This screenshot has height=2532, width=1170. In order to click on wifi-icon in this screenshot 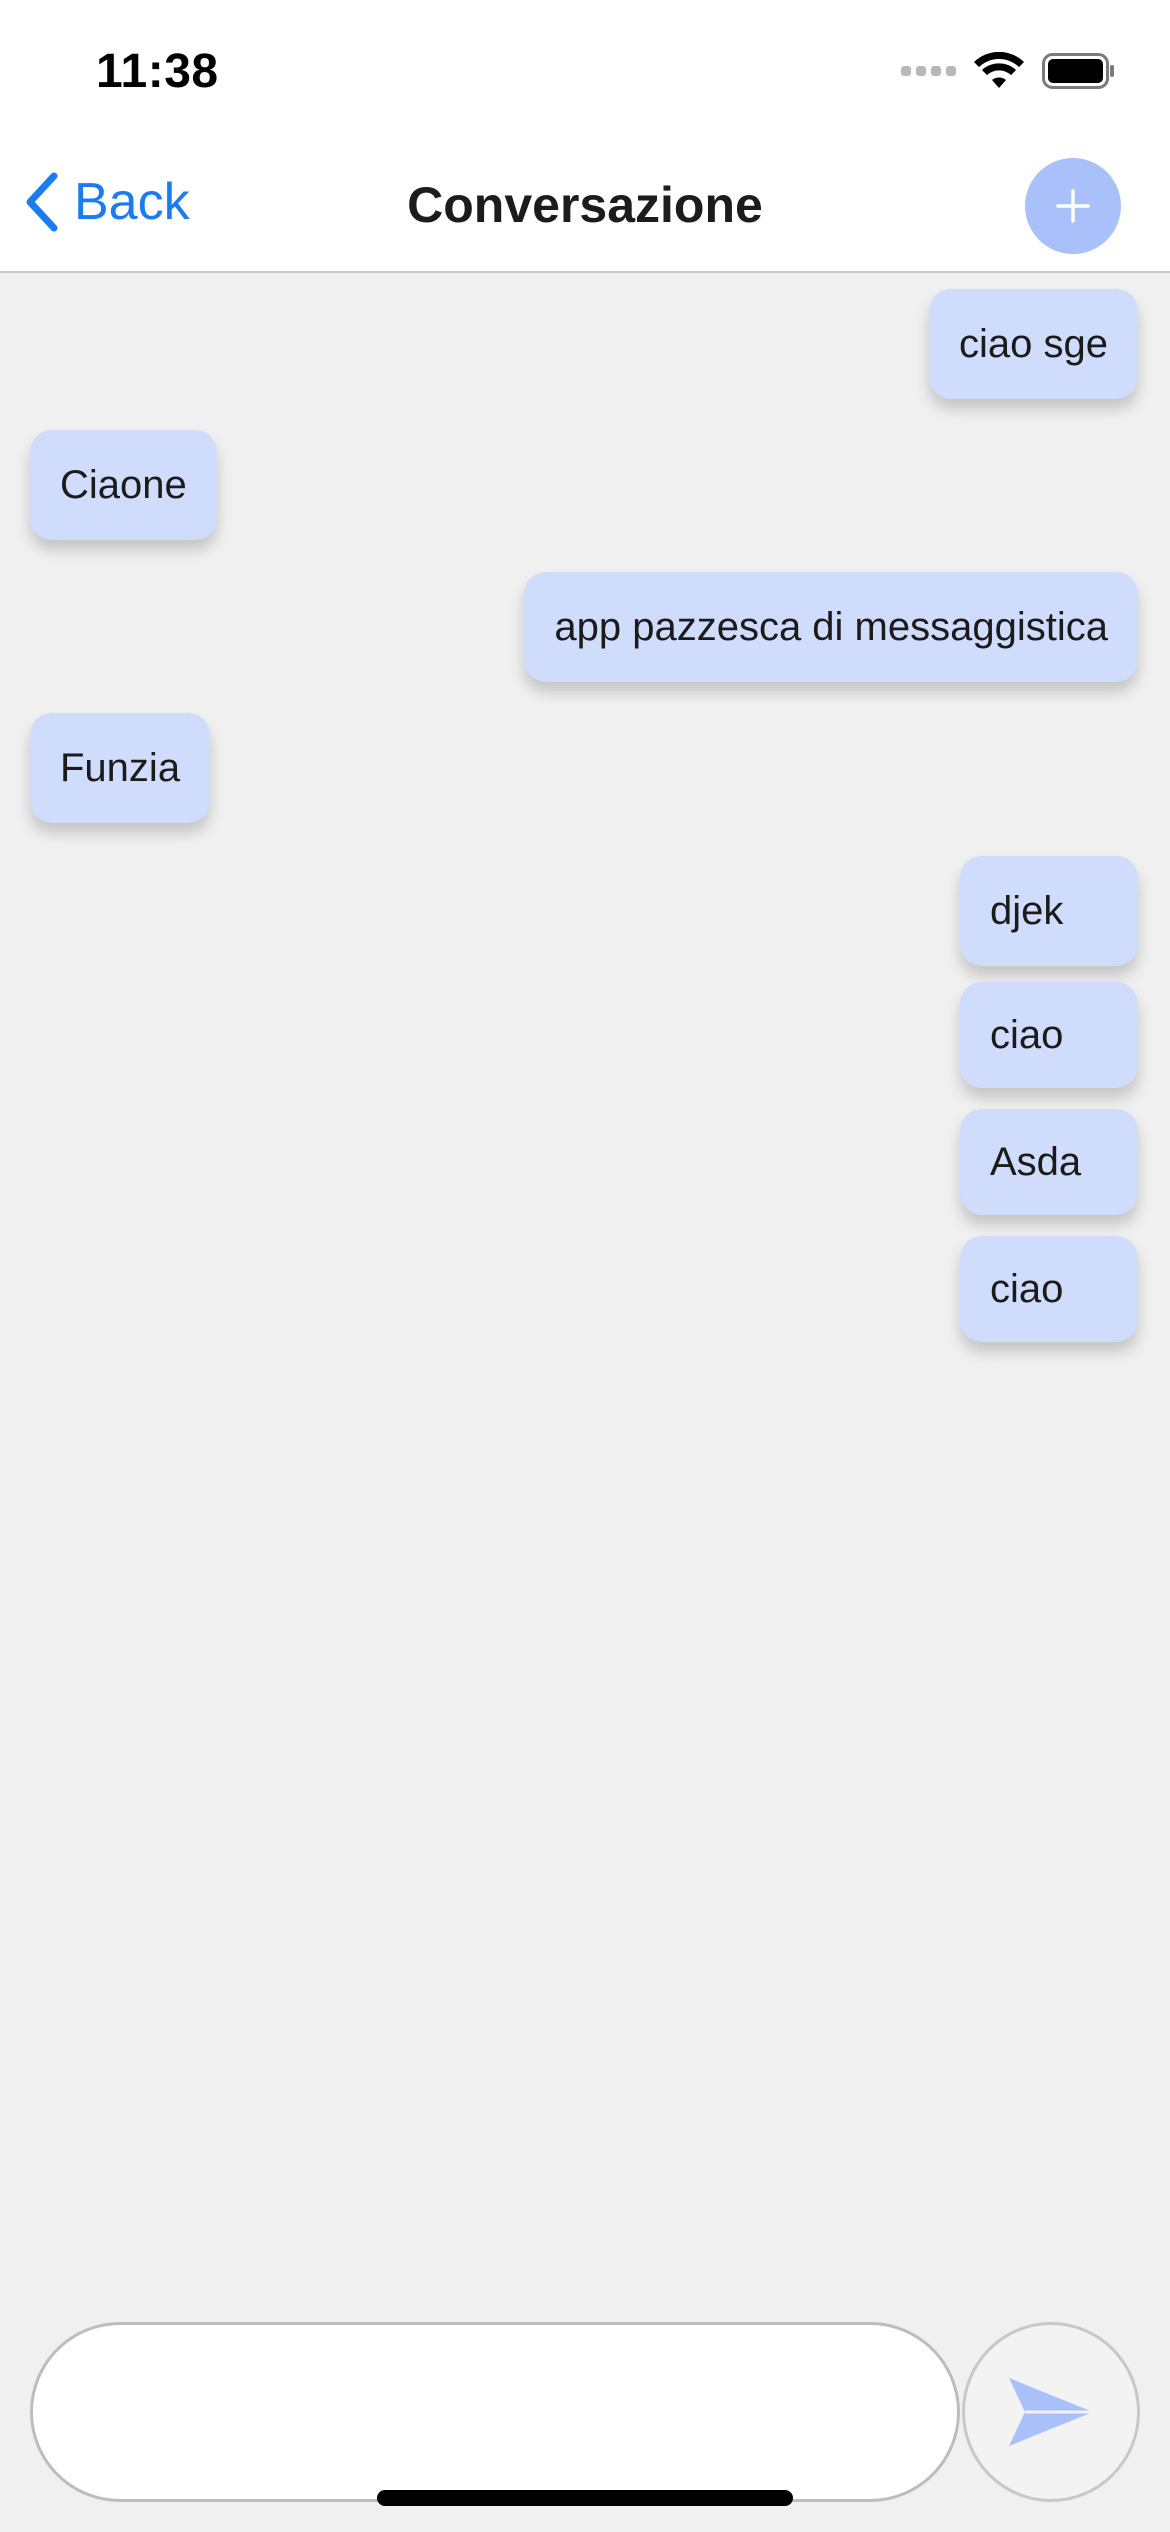, I will do `click(999, 70)`.